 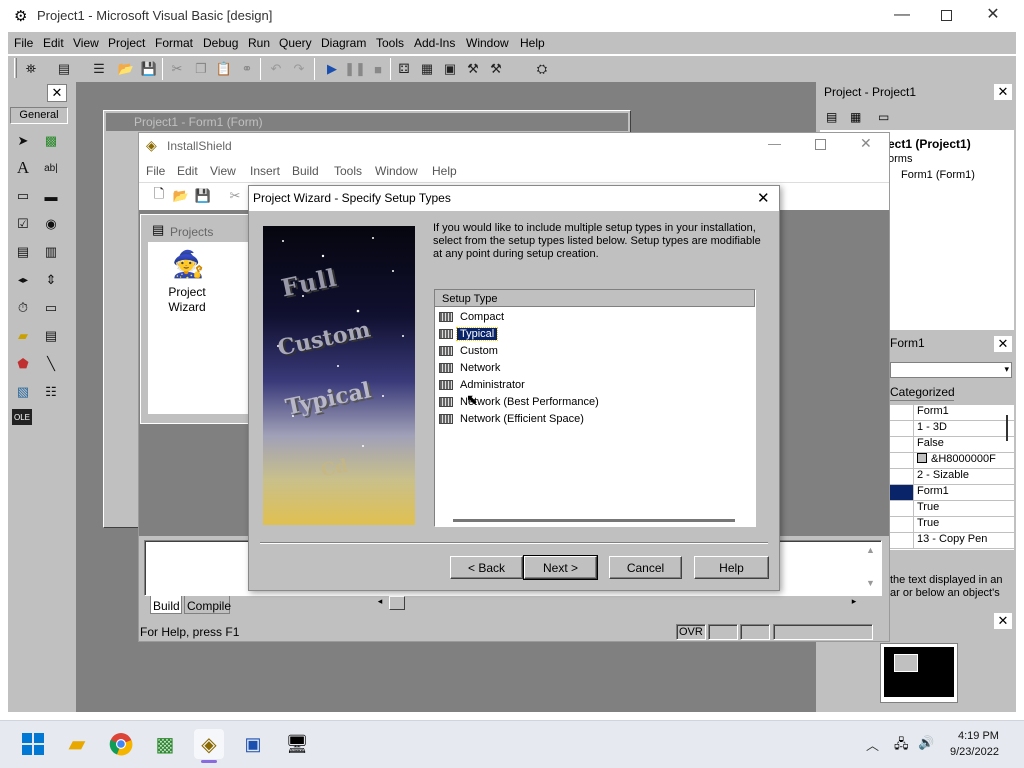 I want to click on back-button: < Back, so click(x=486, y=567).